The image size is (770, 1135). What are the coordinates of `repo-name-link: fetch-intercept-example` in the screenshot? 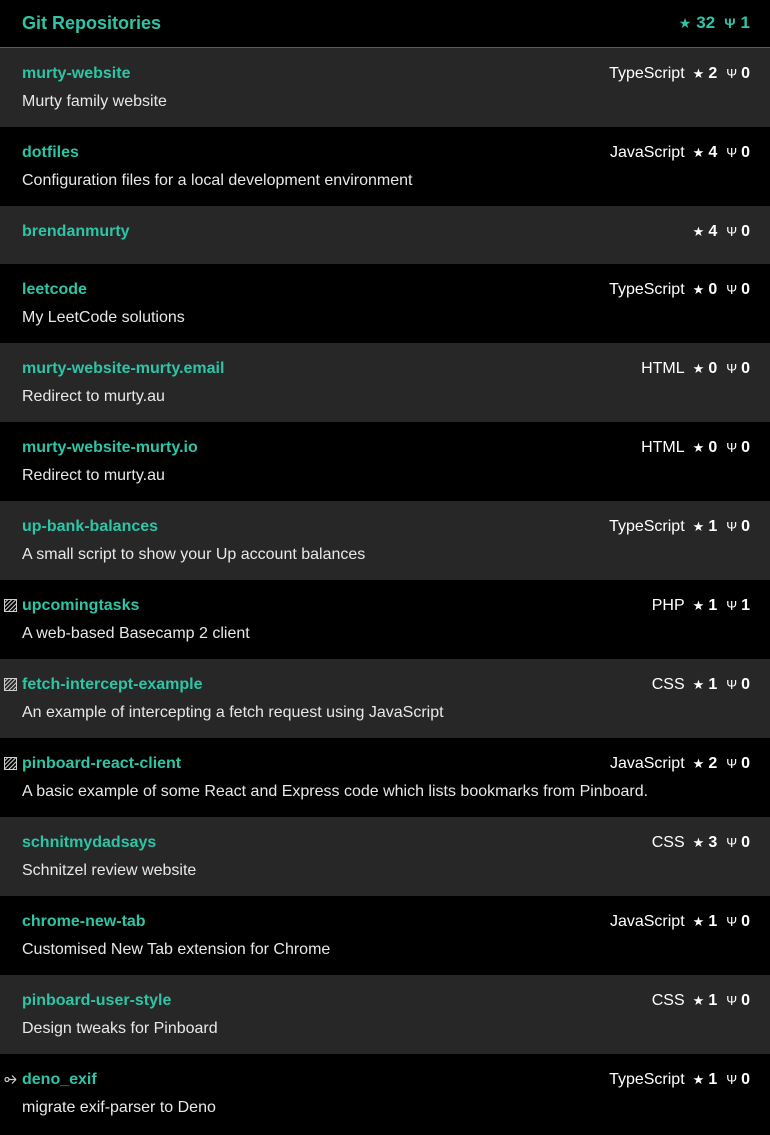 It's located at (112, 685).